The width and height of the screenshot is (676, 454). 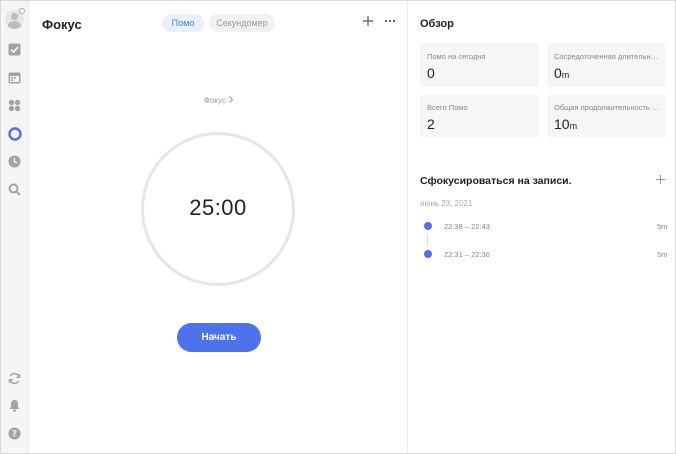 What do you see at coordinates (606, 116) in the screenshot?
I see `stat-card-total-duration: Общая продолжительность фокуса 10m` at bounding box center [606, 116].